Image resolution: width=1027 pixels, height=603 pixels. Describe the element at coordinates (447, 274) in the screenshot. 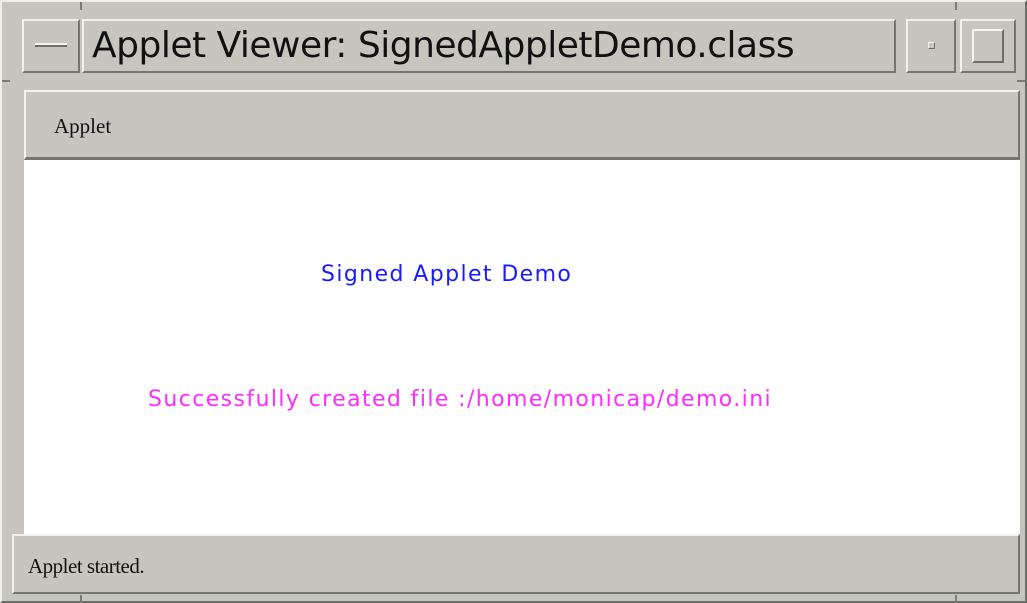

I see `applet-heading: Signed Applet Demo` at that location.